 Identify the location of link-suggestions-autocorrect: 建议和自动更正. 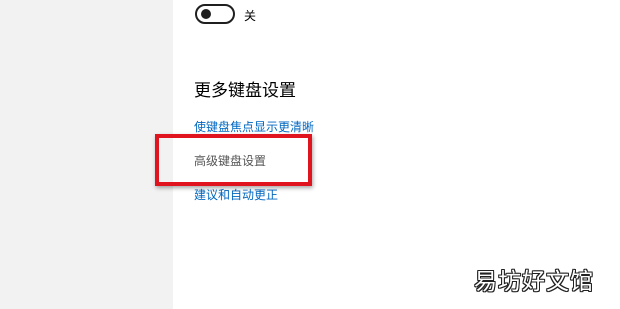
(236, 194).